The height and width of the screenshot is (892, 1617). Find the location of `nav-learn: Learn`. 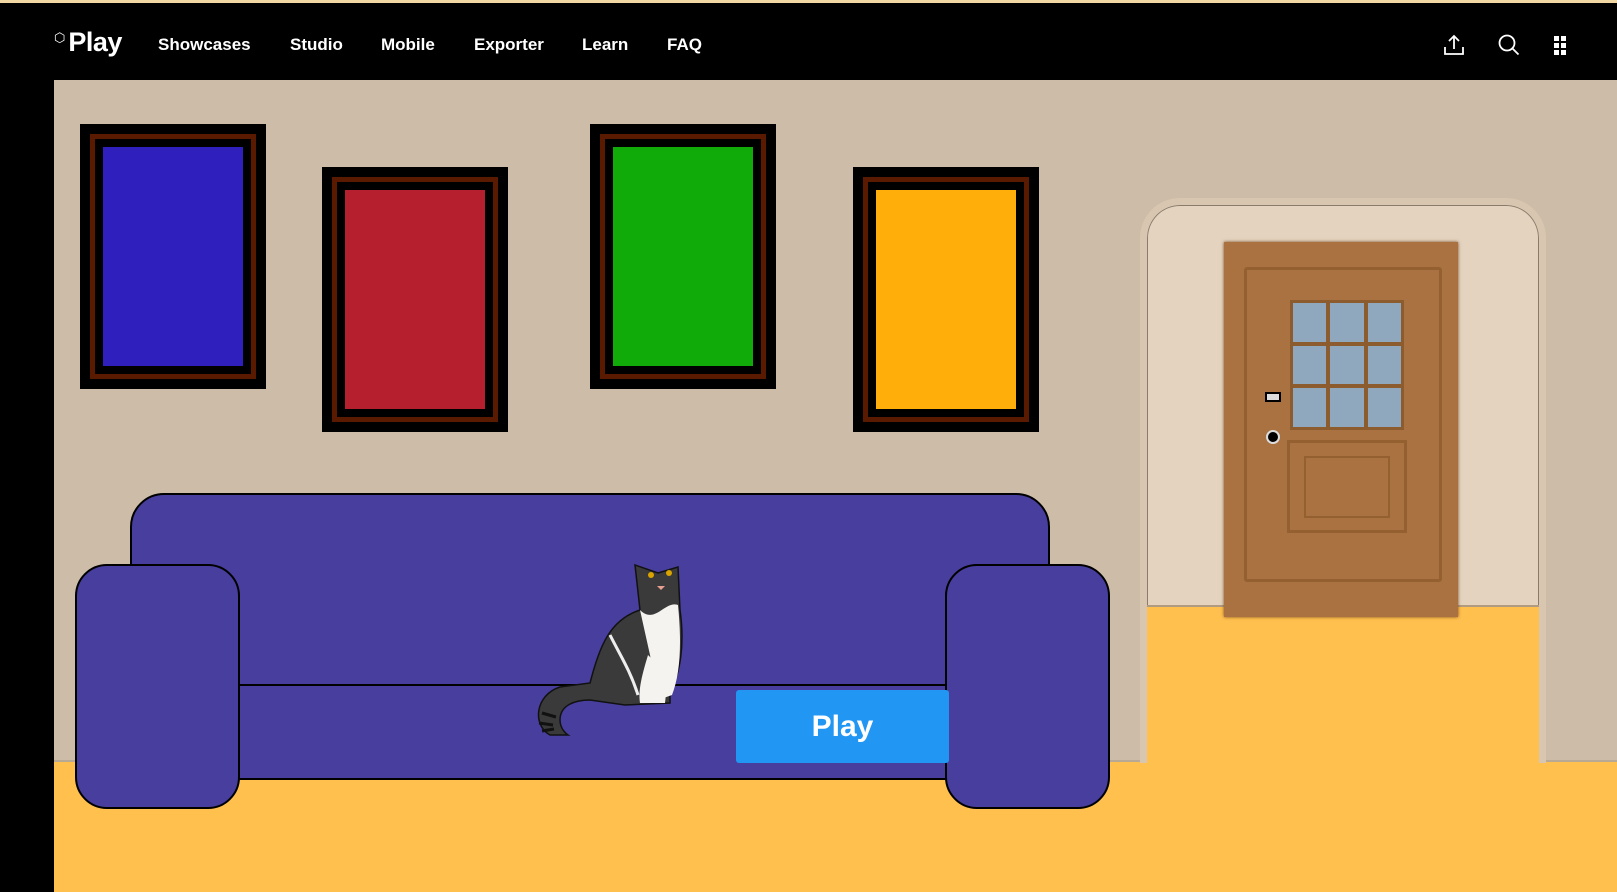

nav-learn: Learn is located at coordinates (605, 45).